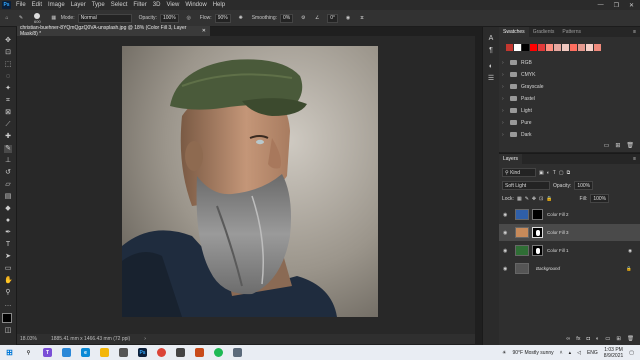 The height and width of the screenshot is (360, 640). What do you see at coordinates (518, 74) in the screenshot?
I see `swatch-folder-cmyk: › CMYK` at bounding box center [518, 74].